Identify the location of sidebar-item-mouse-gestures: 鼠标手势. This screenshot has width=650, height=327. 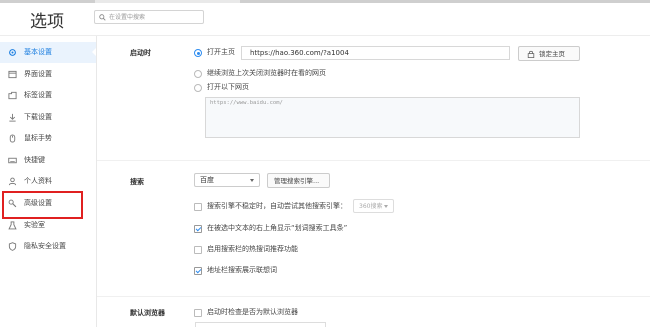
(48, 138).